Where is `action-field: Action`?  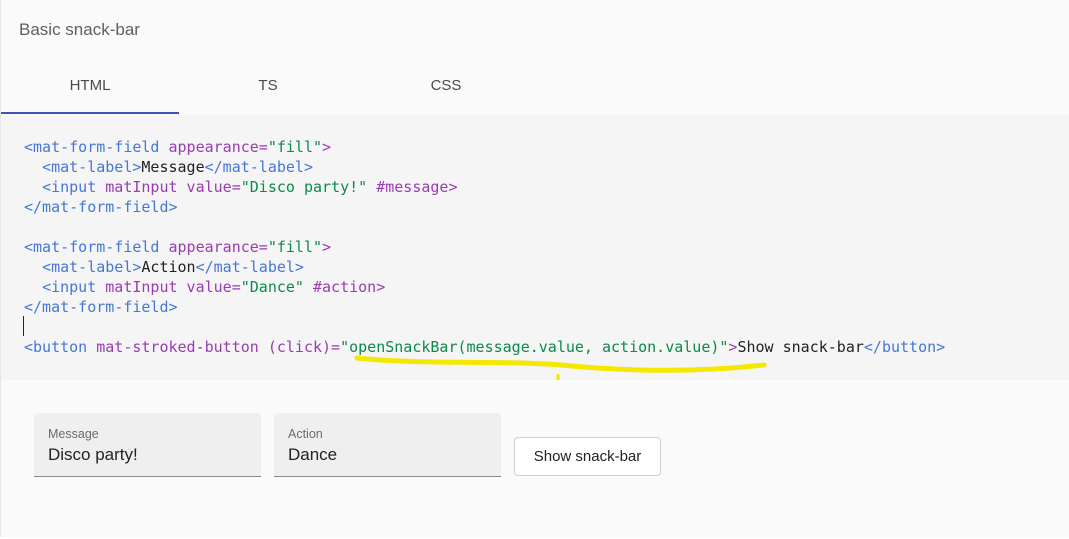
action-field: Action is located at coordinates (387, 445).